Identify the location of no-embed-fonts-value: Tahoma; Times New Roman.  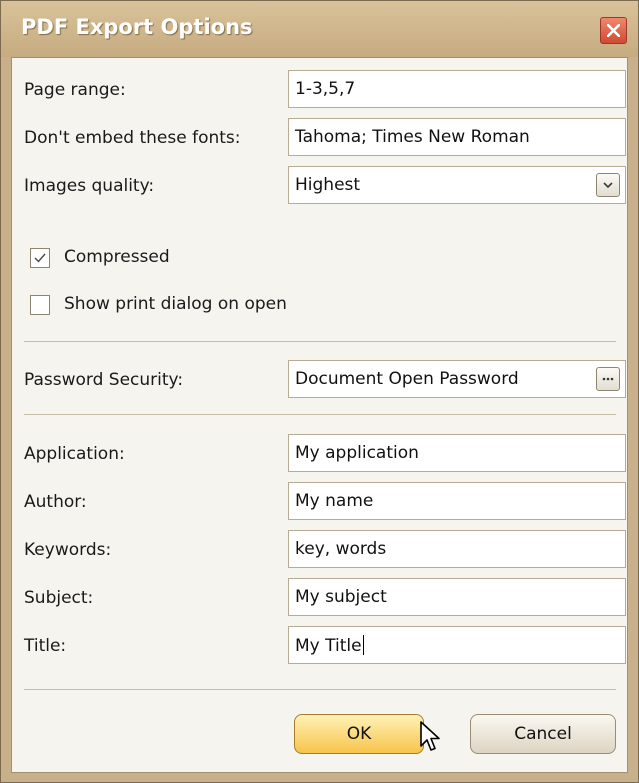
(412, 137).